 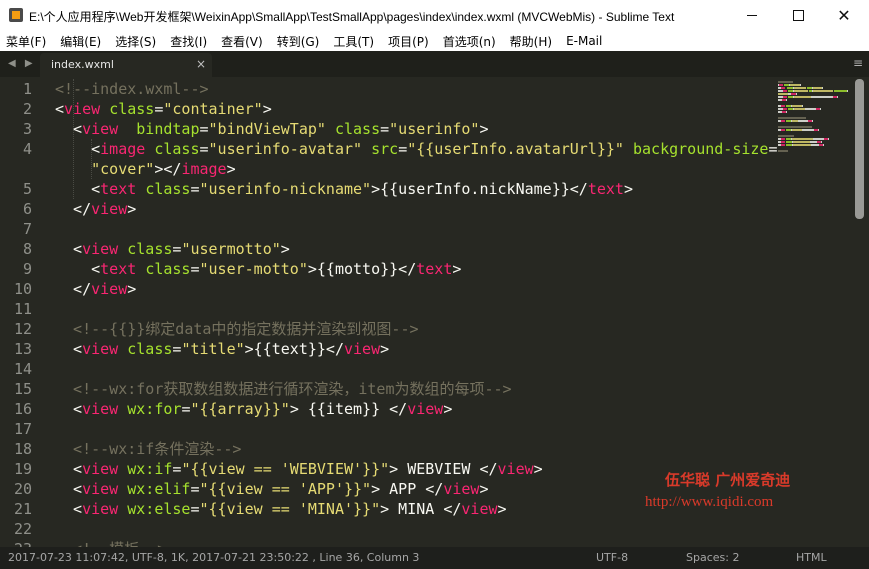 I want to click on minimap, so click(x=813, y=136).